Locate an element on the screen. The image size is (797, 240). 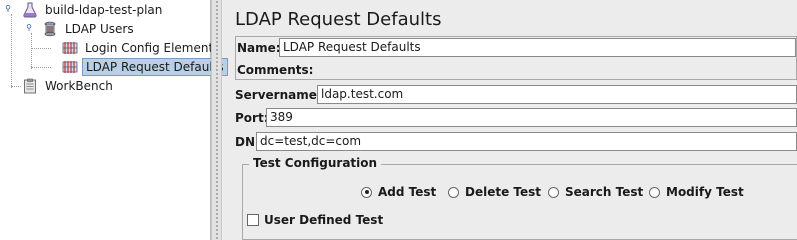
port-label: Port: is located at coordinates (252, 118).